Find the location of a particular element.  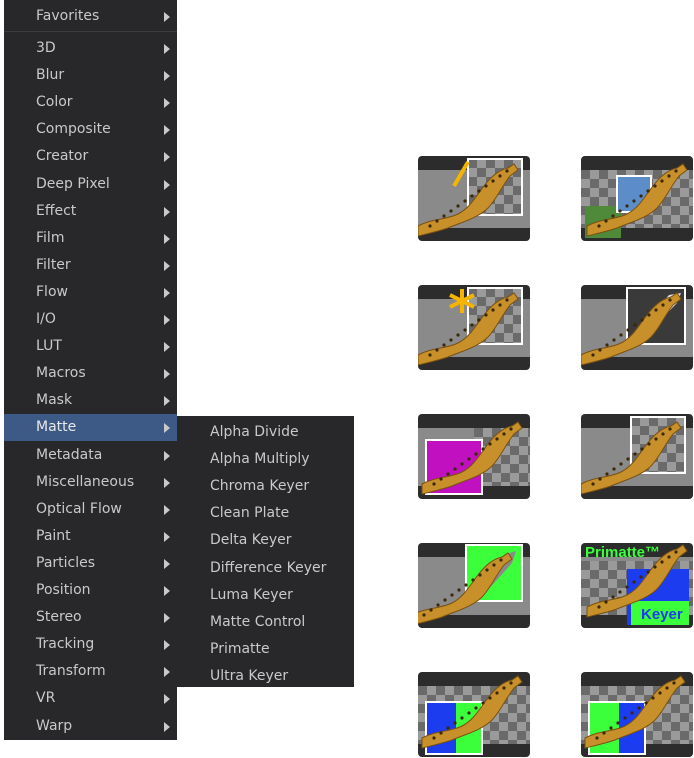

menu-item-paint: Paint is located at coordinates (90, 536).